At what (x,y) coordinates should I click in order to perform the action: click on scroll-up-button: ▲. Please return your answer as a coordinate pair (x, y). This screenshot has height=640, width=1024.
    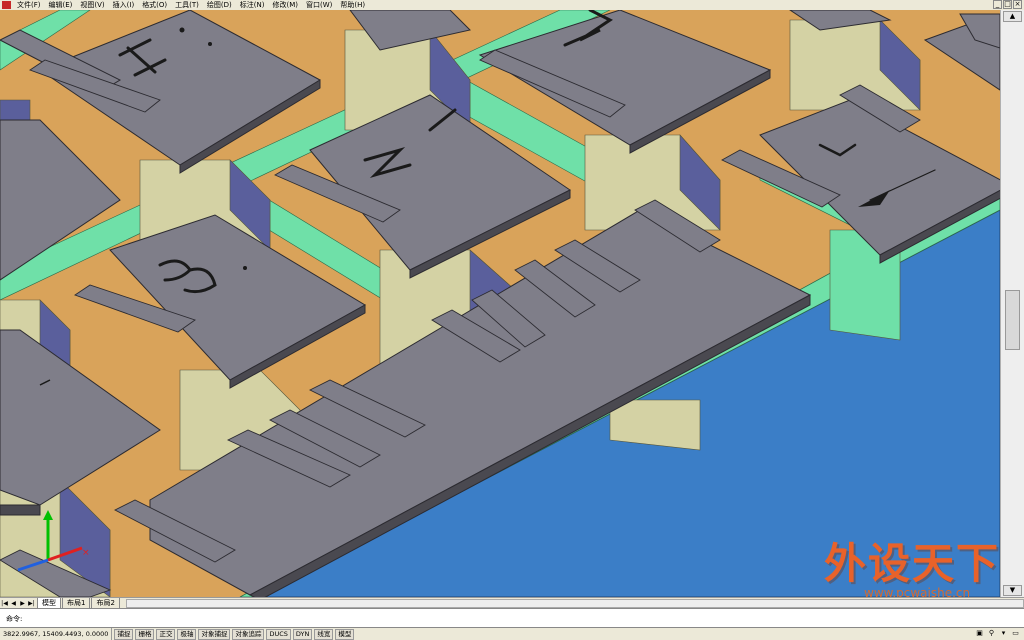
    Looking at the image, I should click on (1012, 16).